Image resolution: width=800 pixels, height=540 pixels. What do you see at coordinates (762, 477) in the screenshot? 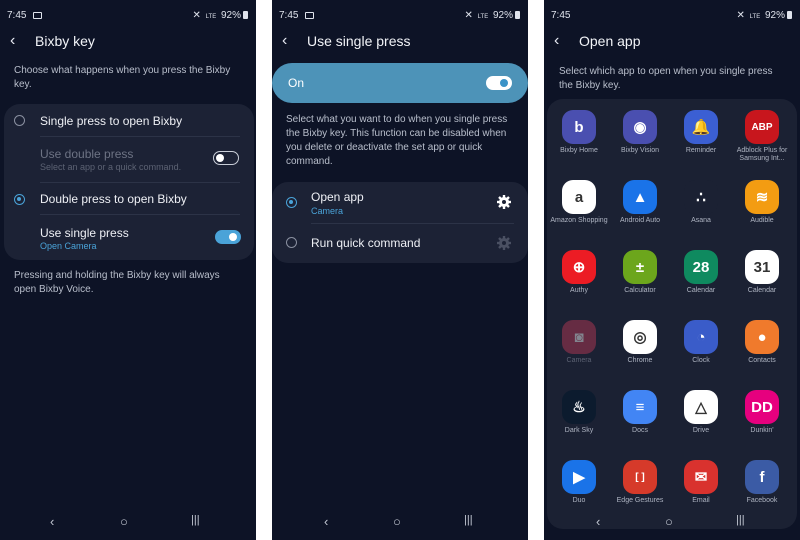
I see `facebook-icon: f` at bounding box center [762, 477].